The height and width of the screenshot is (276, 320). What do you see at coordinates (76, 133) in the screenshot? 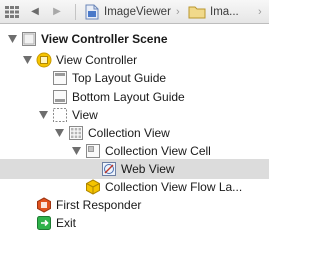
I see `collection-view-icon` at bounding box center [76, 133].